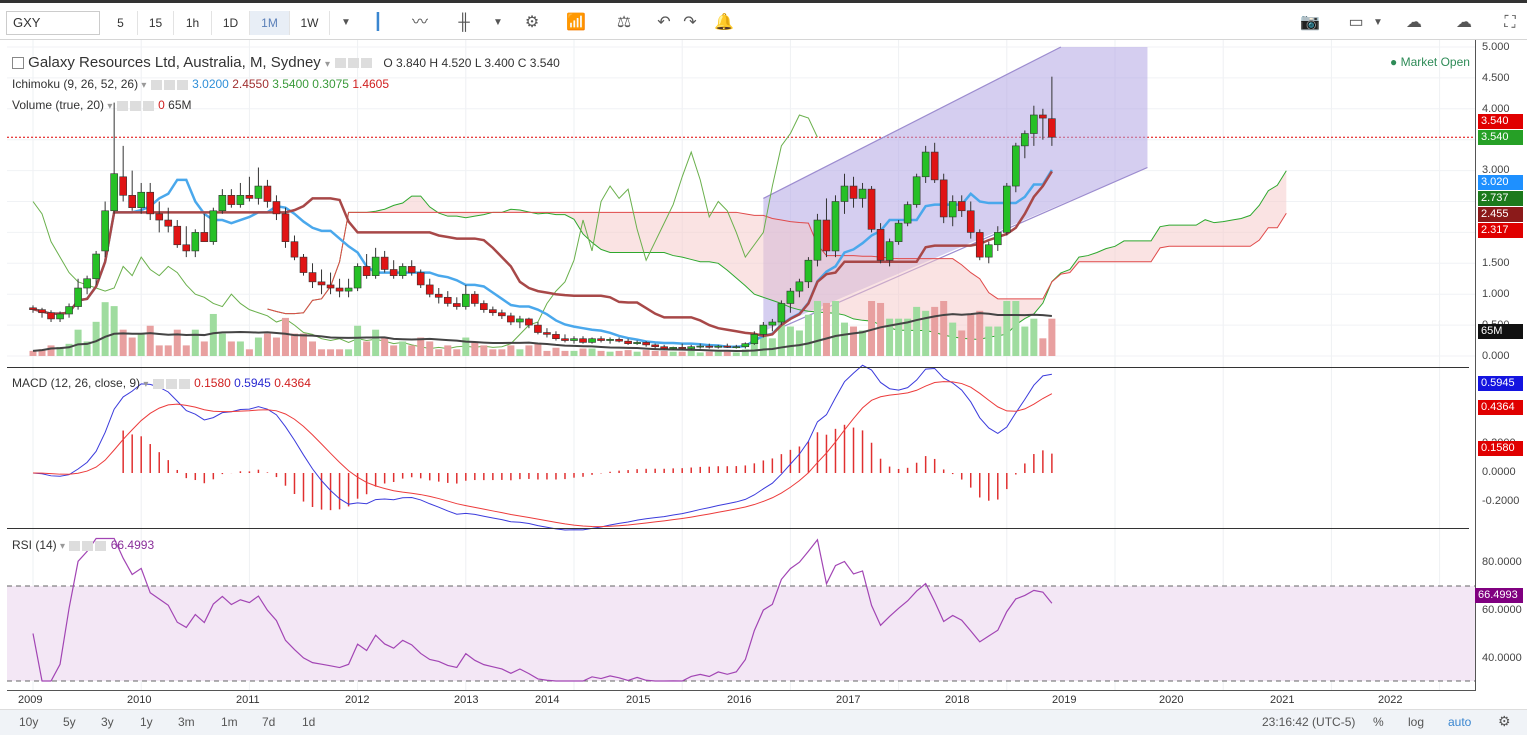  I want to click on interval-1m: 1M, so click(270, 23).